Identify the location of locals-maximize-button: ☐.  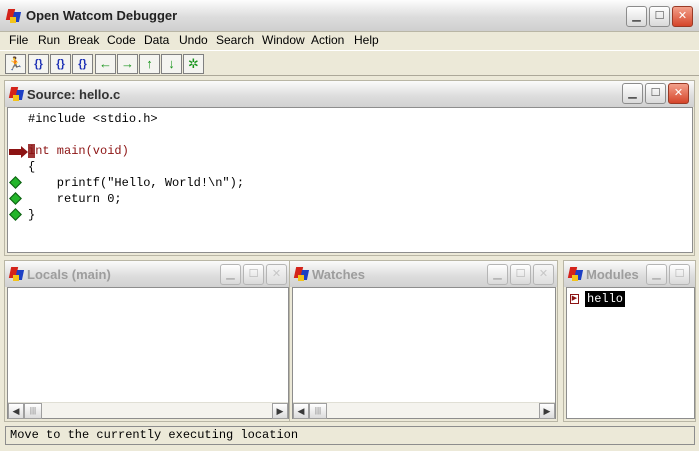
(253, 274).